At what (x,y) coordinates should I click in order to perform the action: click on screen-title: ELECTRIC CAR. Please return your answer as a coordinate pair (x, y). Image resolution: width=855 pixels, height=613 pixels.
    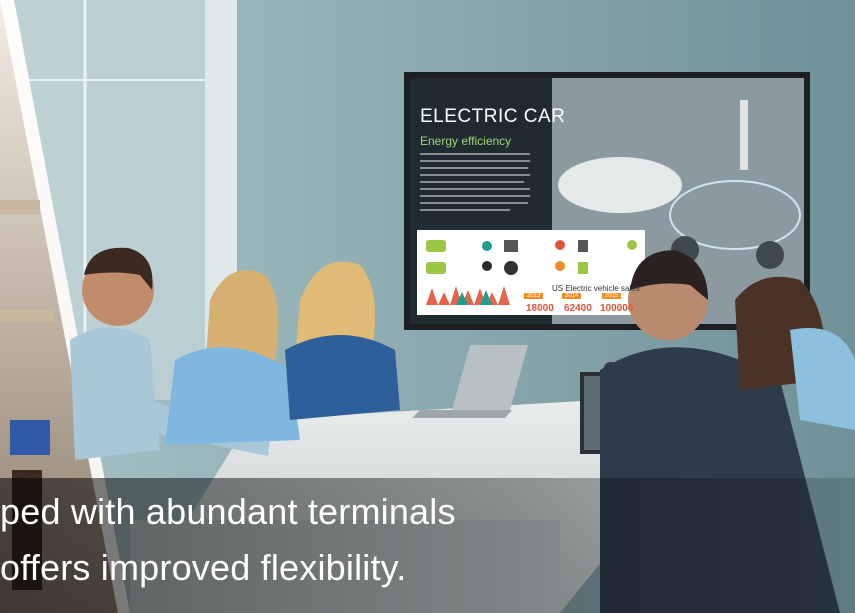
    Looking at the image, I should click on (493, 116).